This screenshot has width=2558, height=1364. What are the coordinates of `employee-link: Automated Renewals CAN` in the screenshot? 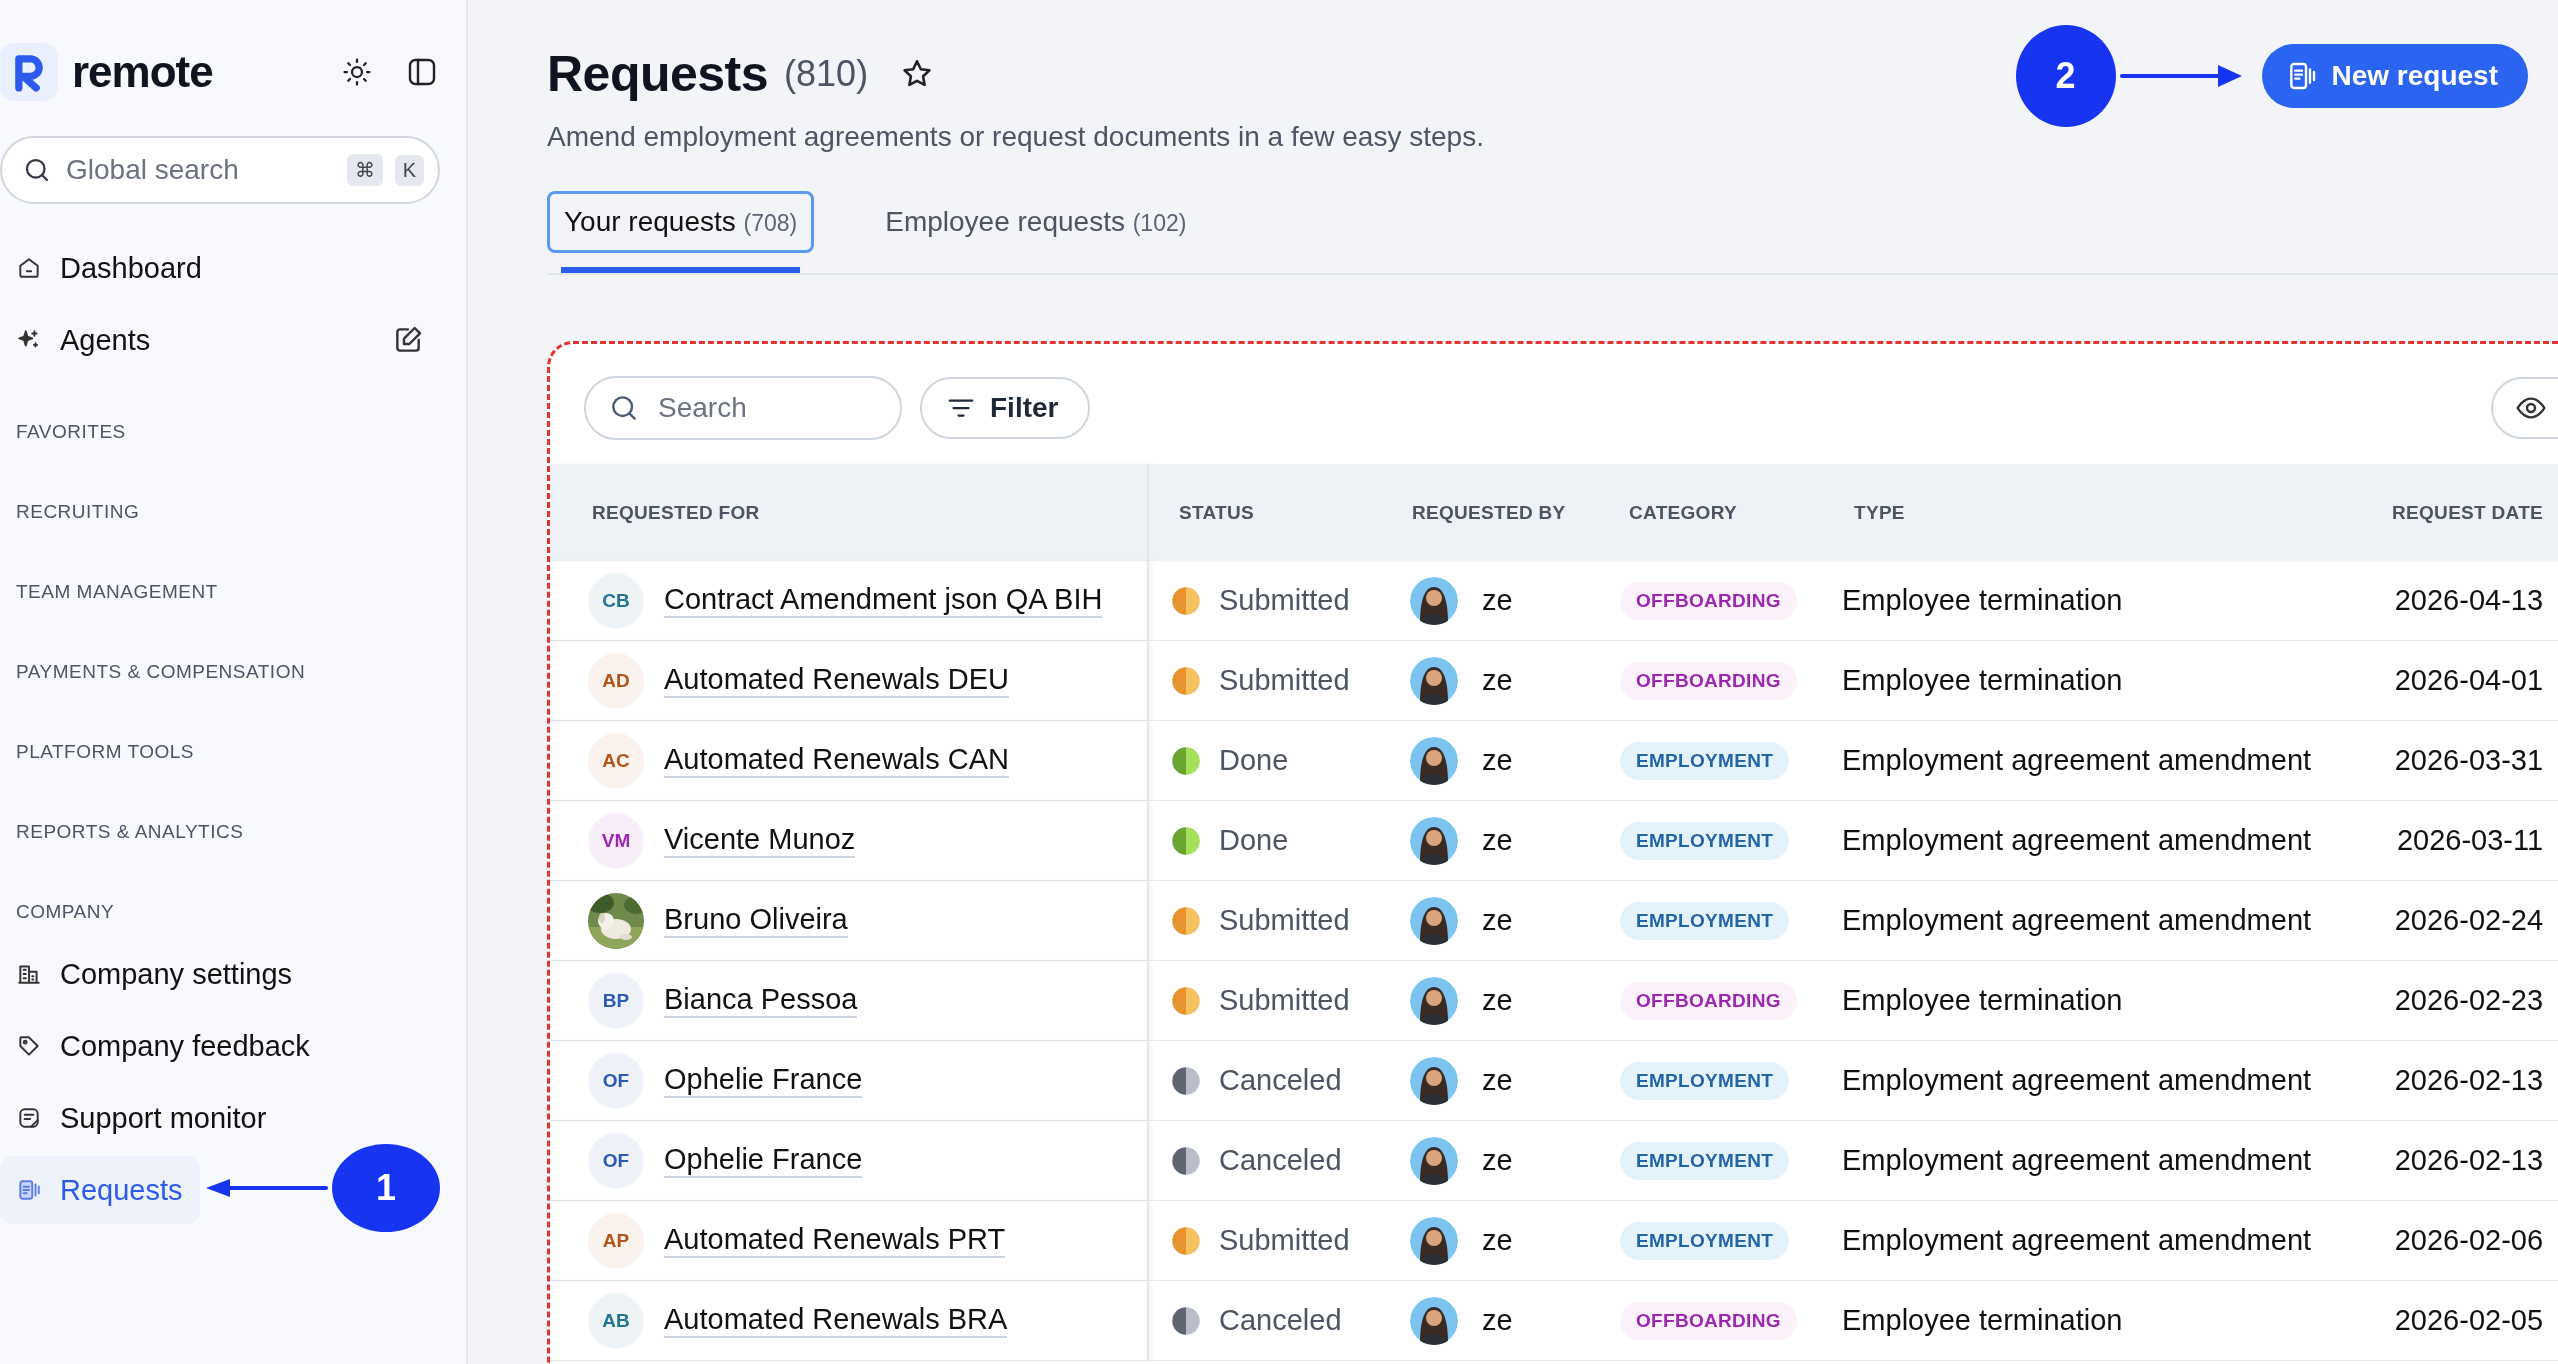 It's located at (836, 760).